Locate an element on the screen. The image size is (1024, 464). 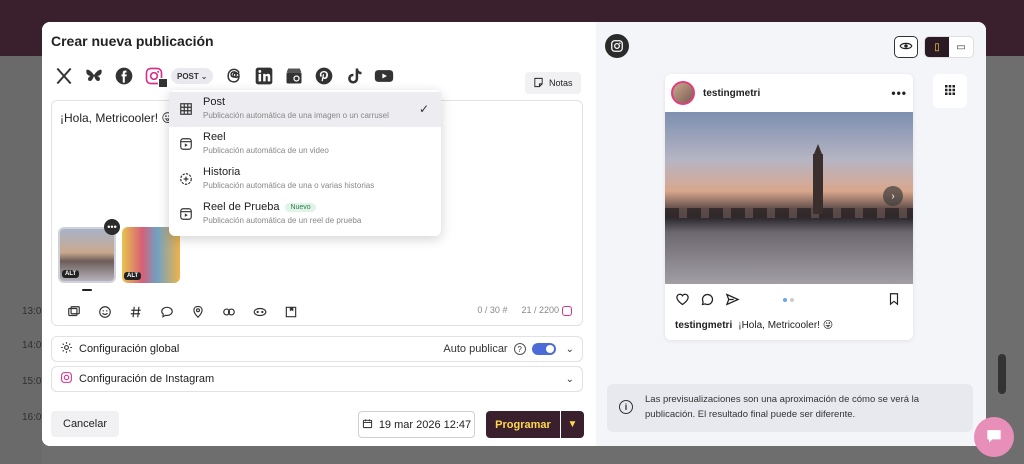
instagram-small-icon is located at coordinates (567, 310).